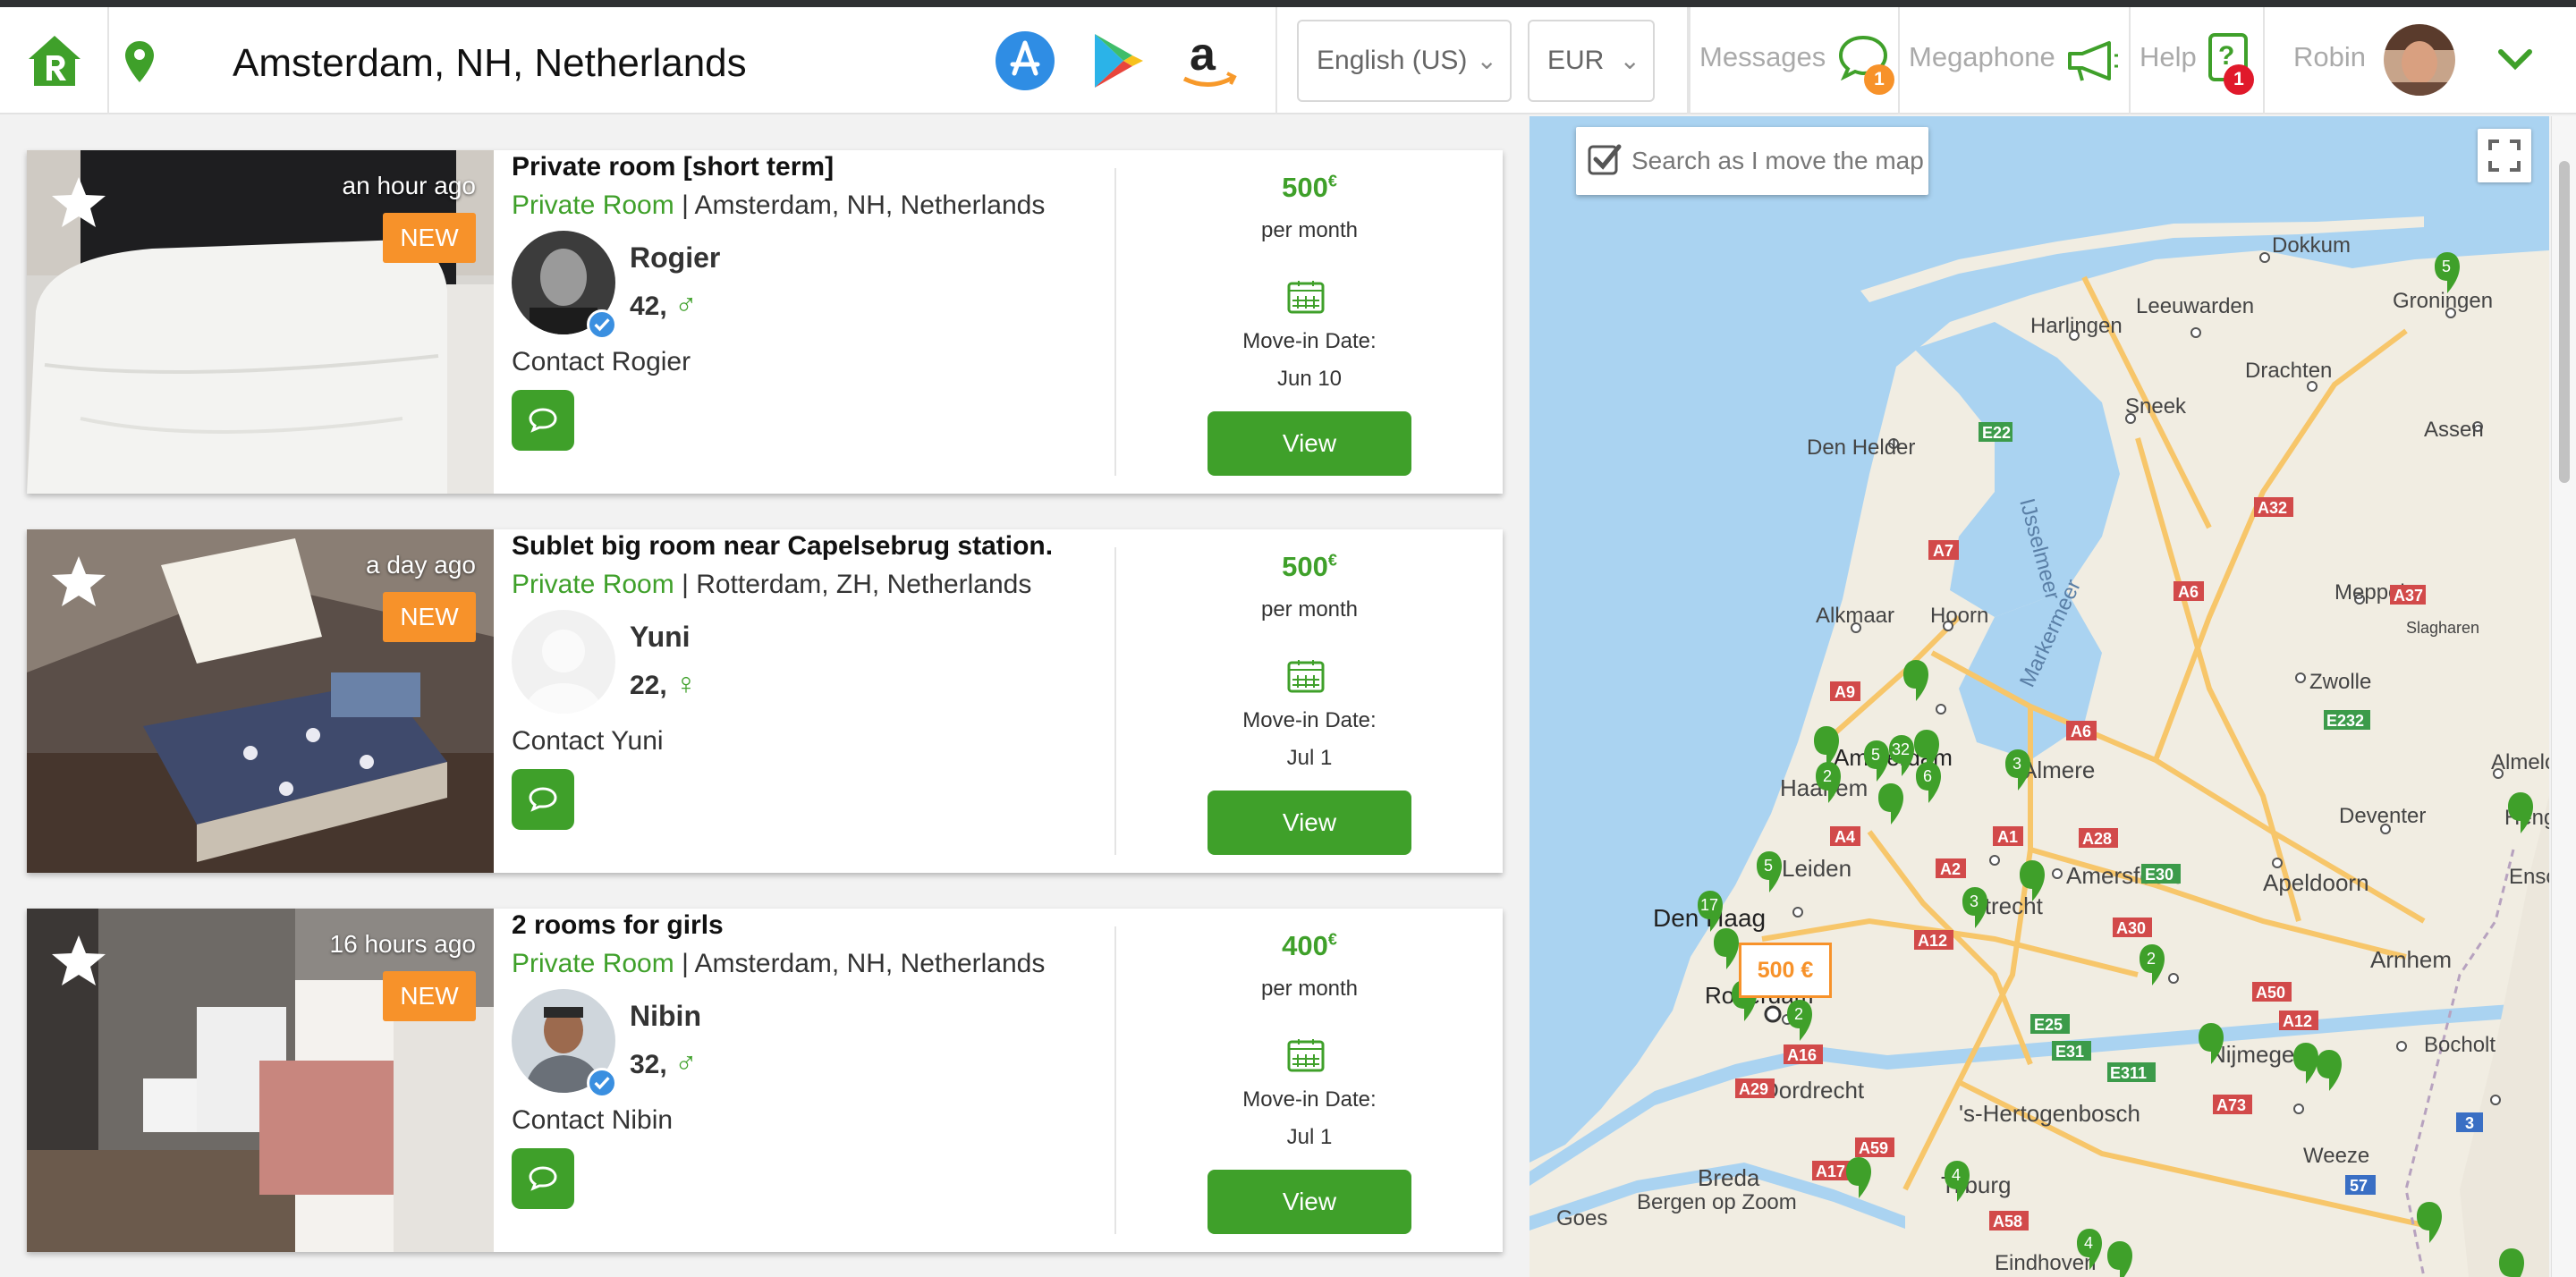 The height and width of the screenshot is (1277, 2576). I want to click on scrollbar-thumb, so click(2564, 322).